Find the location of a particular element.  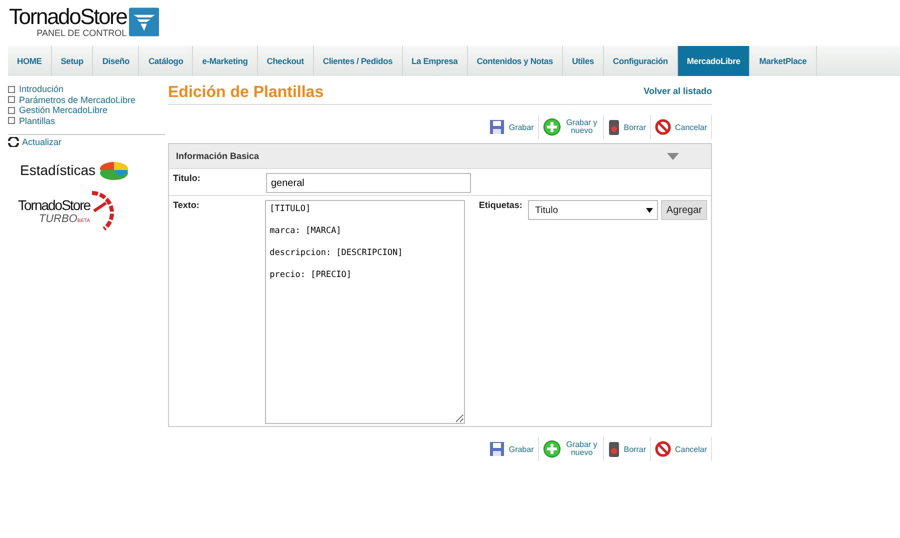

refresh-icon is located at coordinates (13, 142).